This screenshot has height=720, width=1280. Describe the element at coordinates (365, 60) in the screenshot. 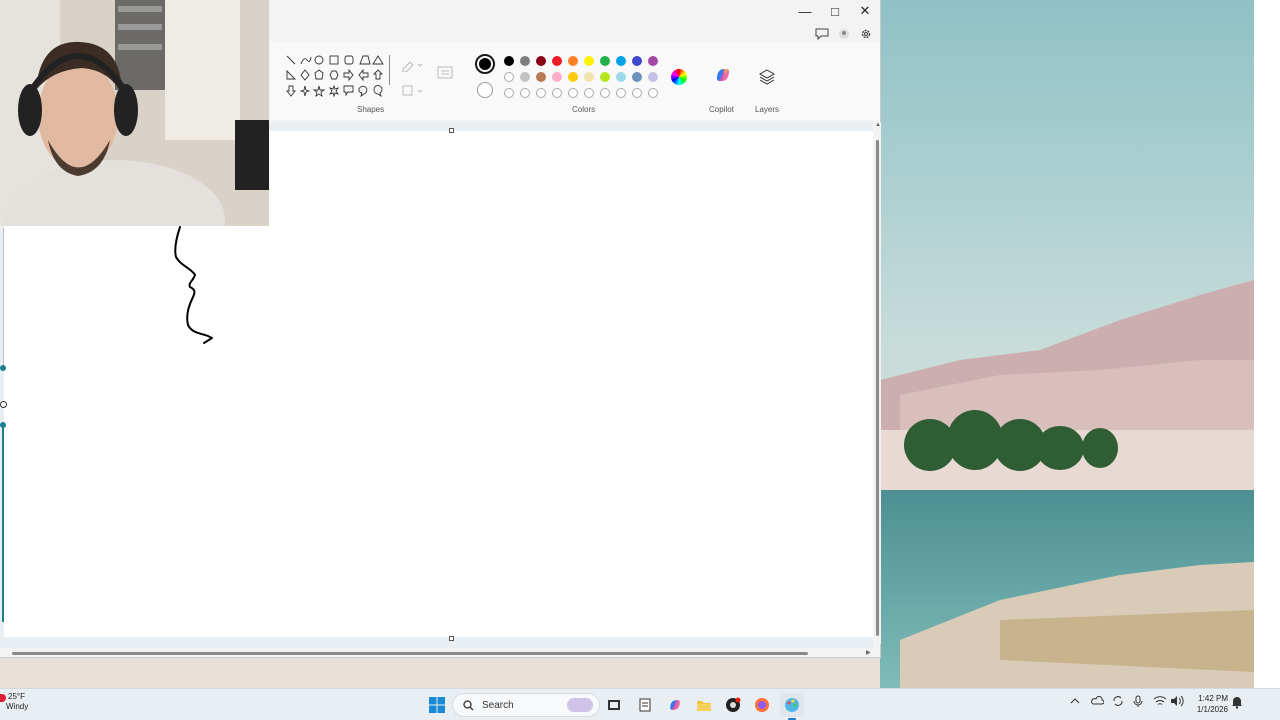

I see `polygon-shape-icon` at that location.